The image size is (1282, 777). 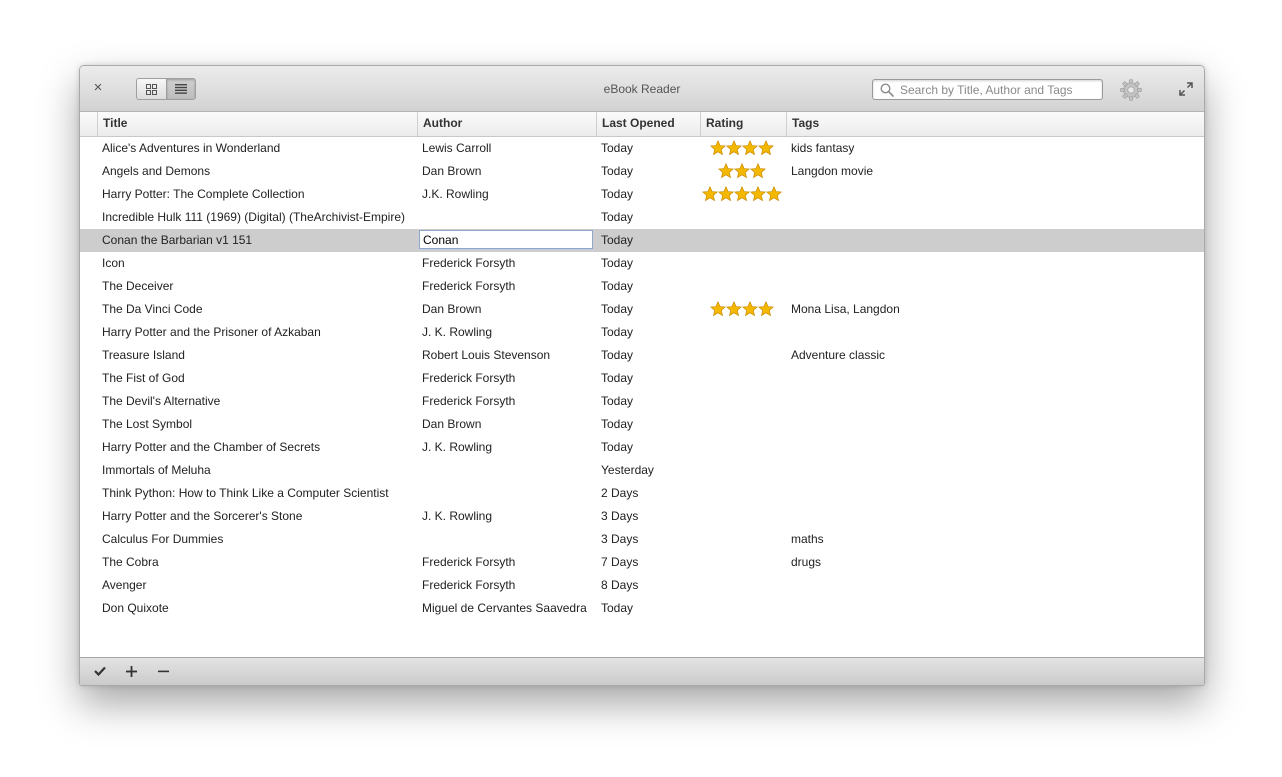 What do you see at coordinates (143, 355) in the screenshot?
I see `book-title: Treasure Island` at bounding box center [143, 355].